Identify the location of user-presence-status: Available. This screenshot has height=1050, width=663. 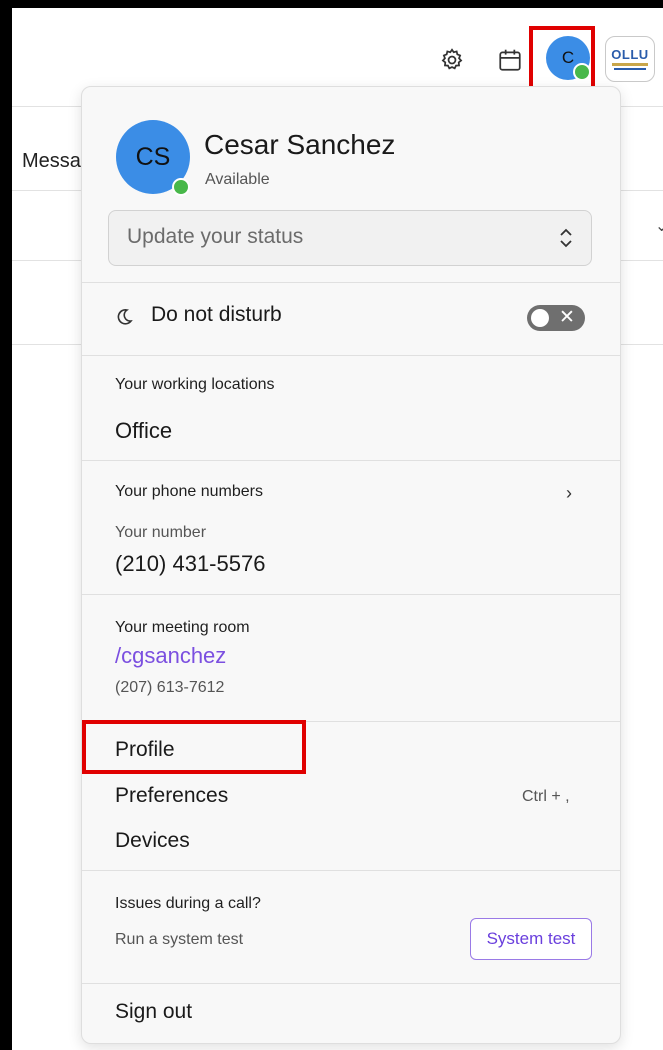
(237, 179).